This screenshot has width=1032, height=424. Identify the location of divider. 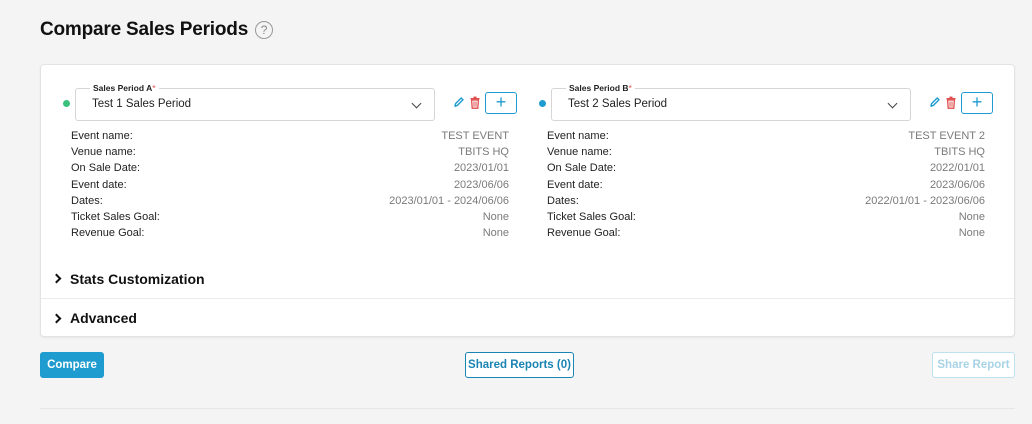
(527, 408).